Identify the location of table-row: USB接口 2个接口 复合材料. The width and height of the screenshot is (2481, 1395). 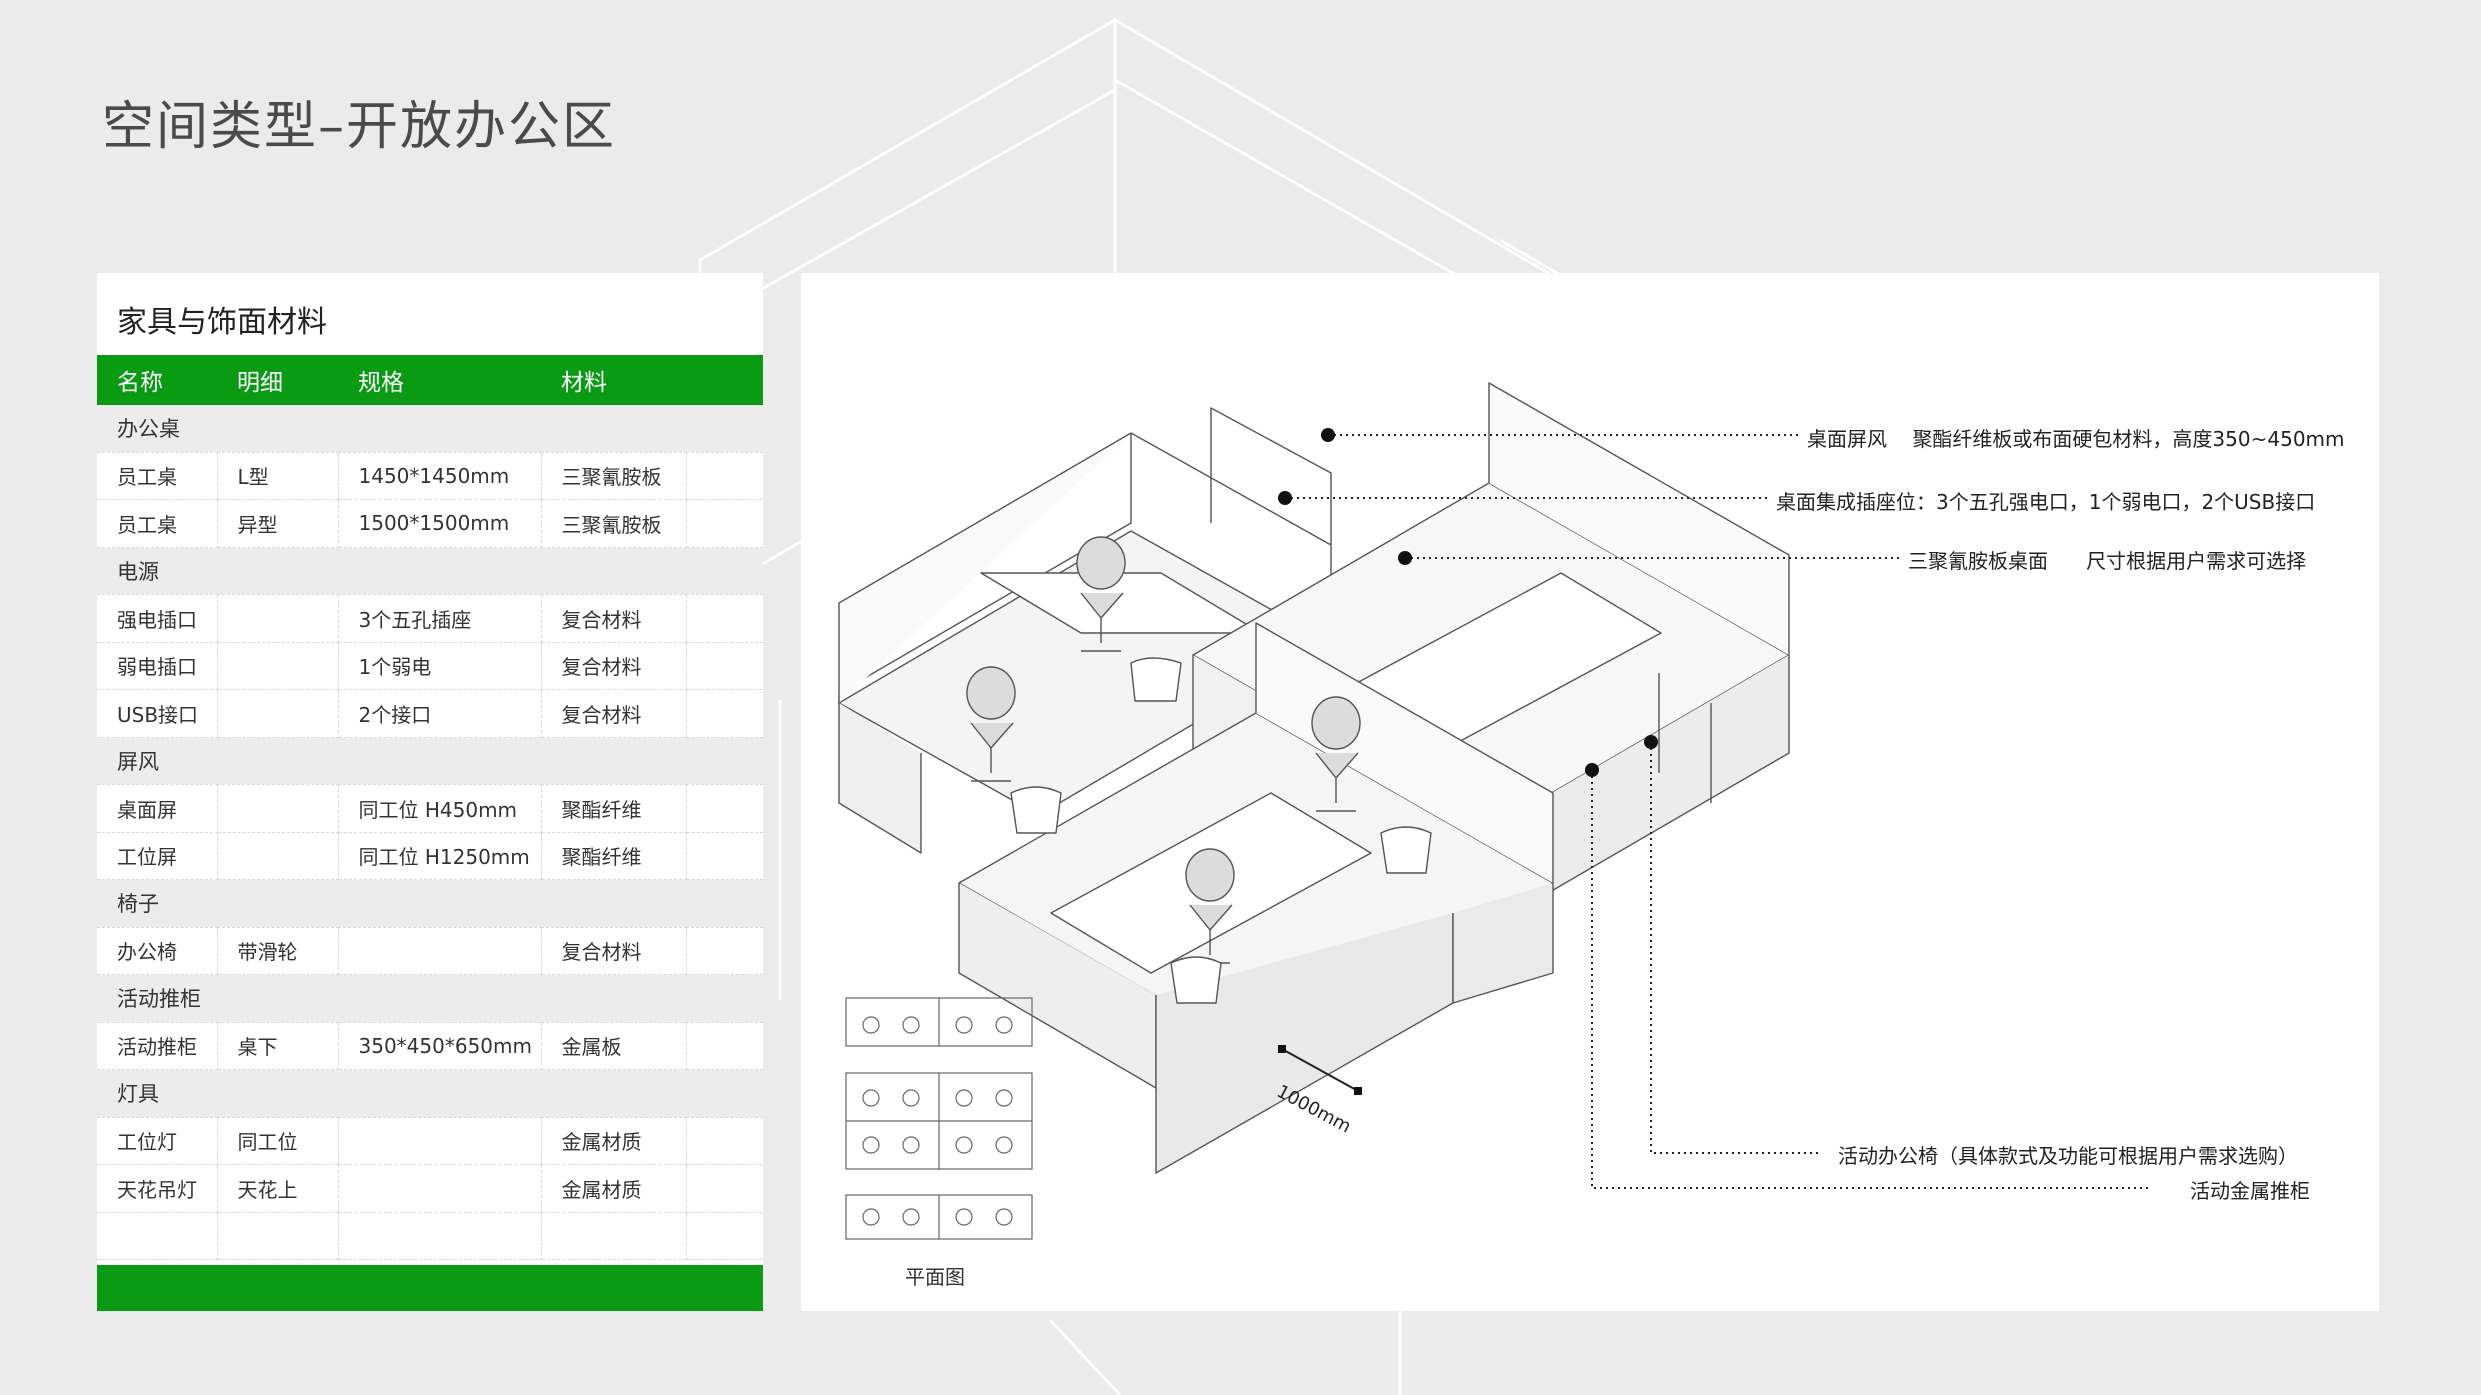
(430, 713).